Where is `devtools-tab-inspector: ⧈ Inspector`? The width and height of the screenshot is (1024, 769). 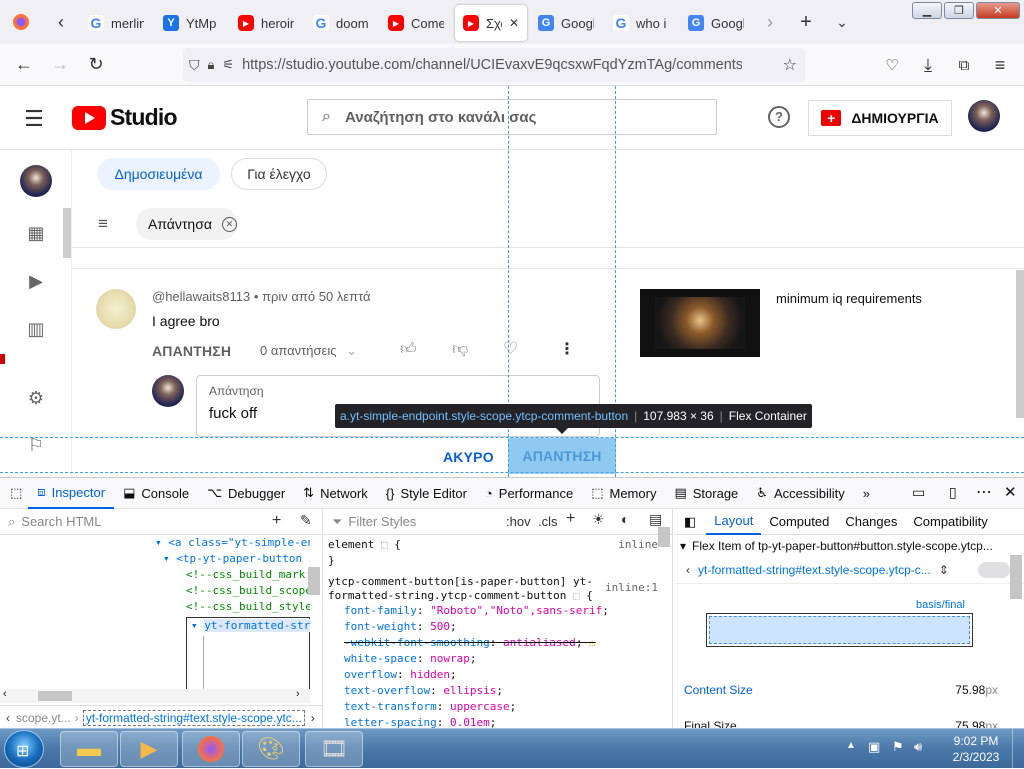 devtools-tab-inspector: ⧈ Inspector is located at coordinates (71, 493).